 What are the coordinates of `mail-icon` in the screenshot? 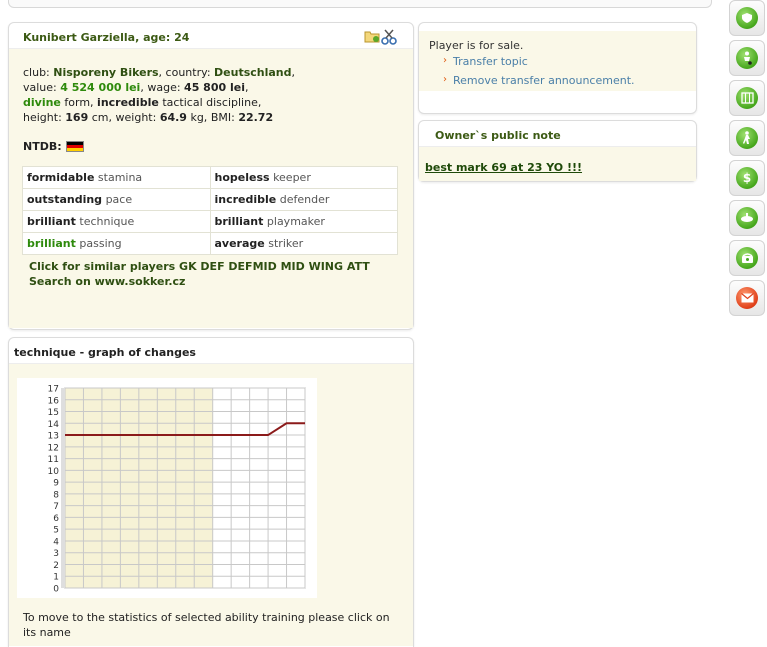 It's located at (747, 298).